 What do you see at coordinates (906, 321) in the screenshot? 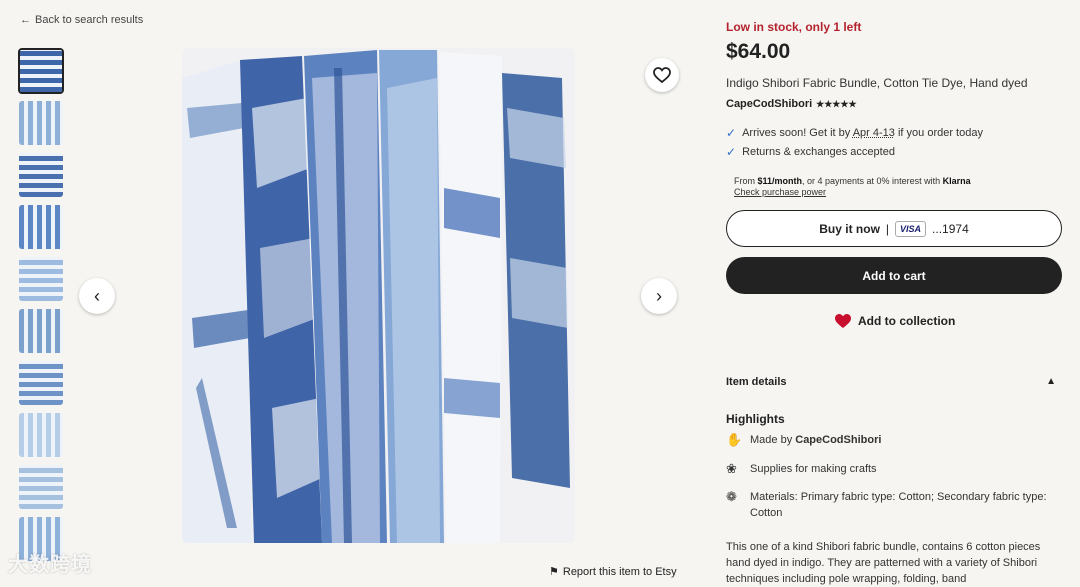
I see `add-to-collection-label: Add to collection` at bounding box center [906, 321].